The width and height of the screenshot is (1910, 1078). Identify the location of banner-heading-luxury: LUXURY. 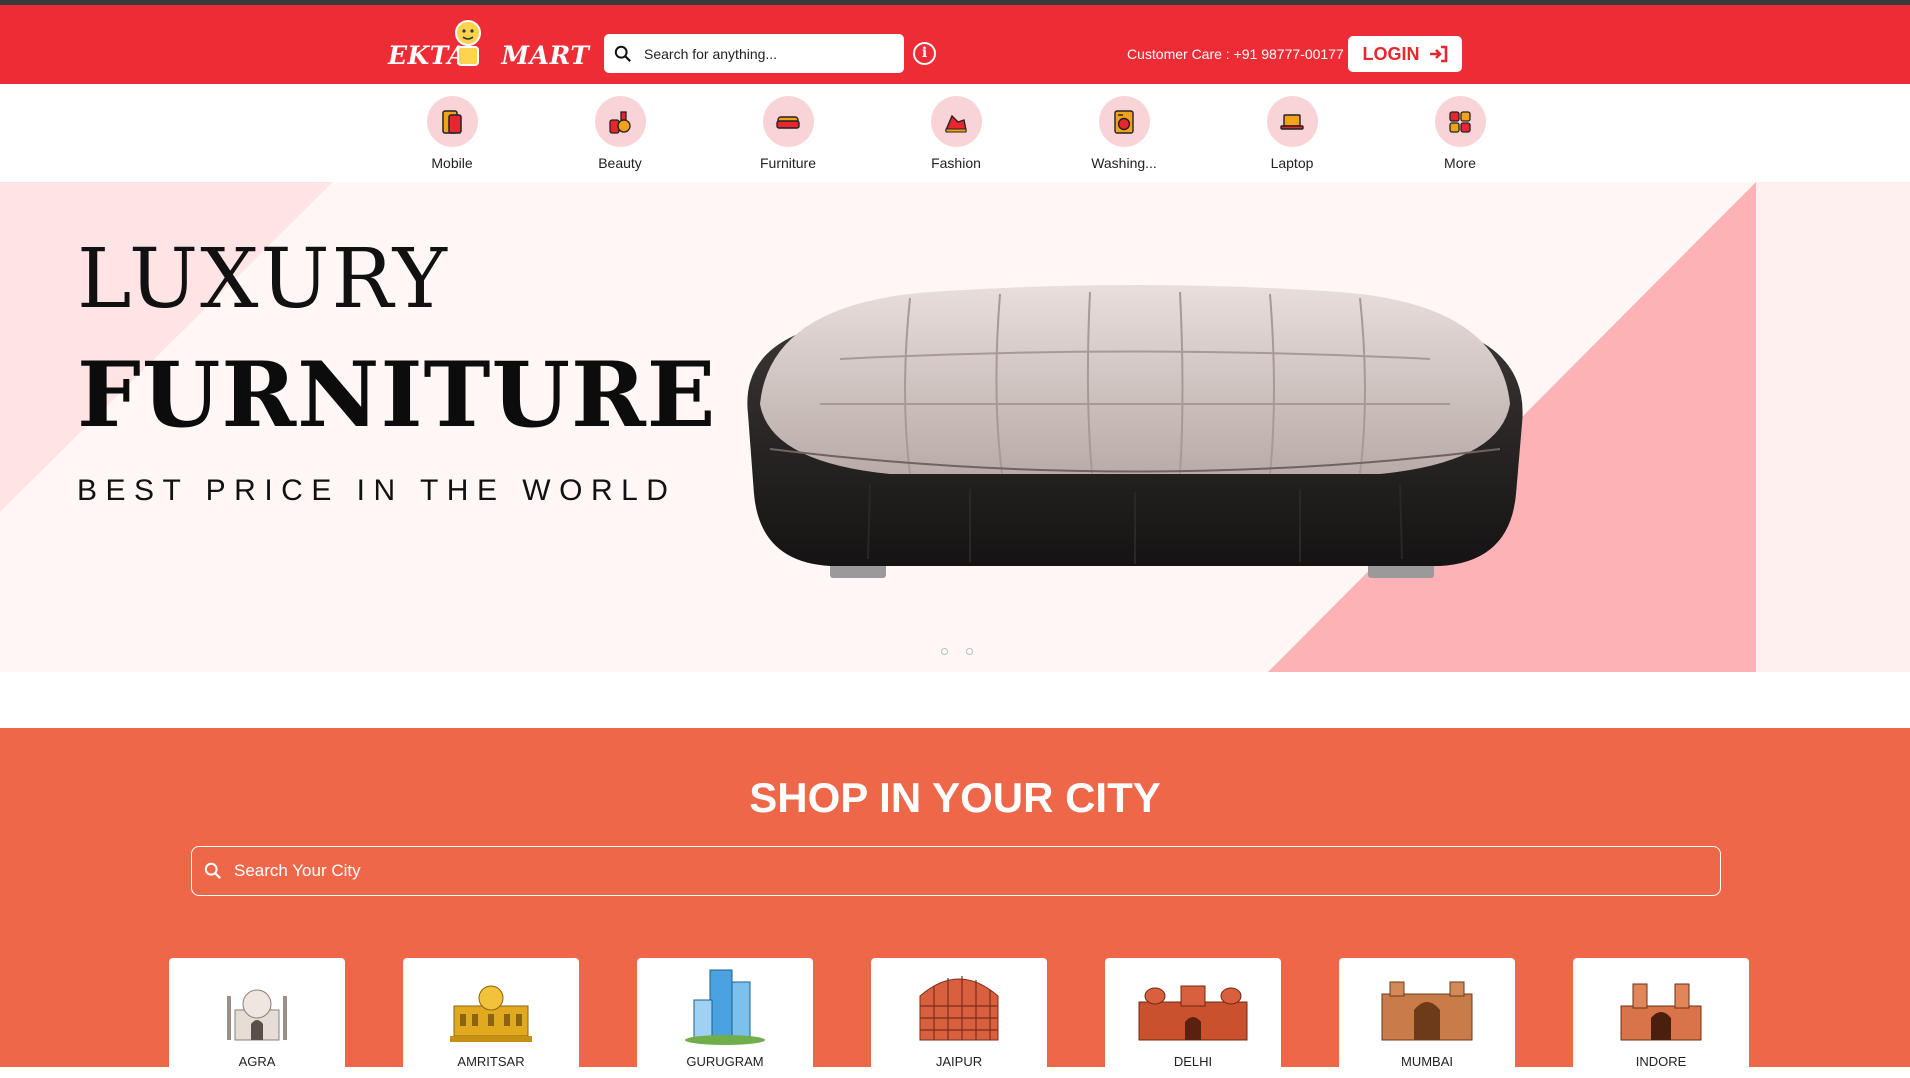
(263, 279).